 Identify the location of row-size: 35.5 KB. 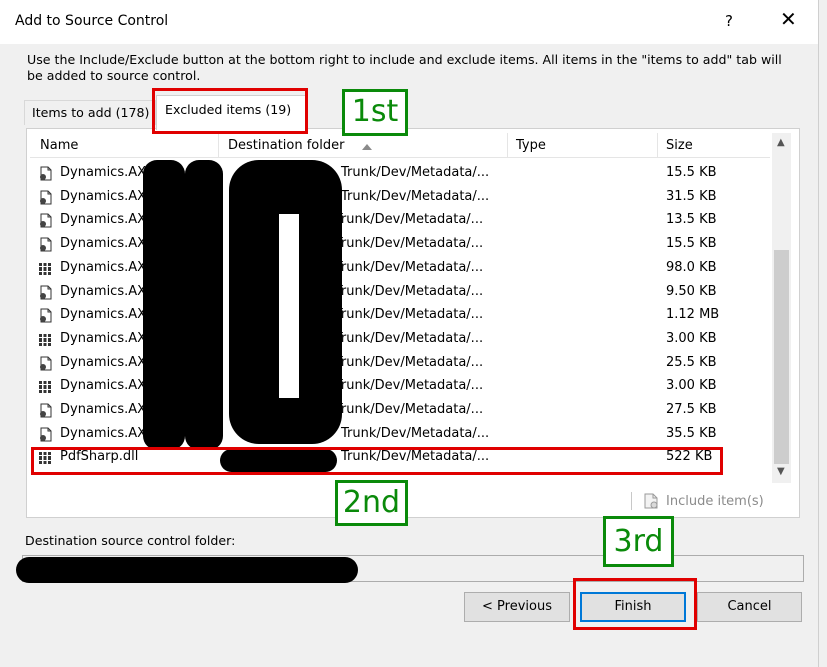
(691, 433).